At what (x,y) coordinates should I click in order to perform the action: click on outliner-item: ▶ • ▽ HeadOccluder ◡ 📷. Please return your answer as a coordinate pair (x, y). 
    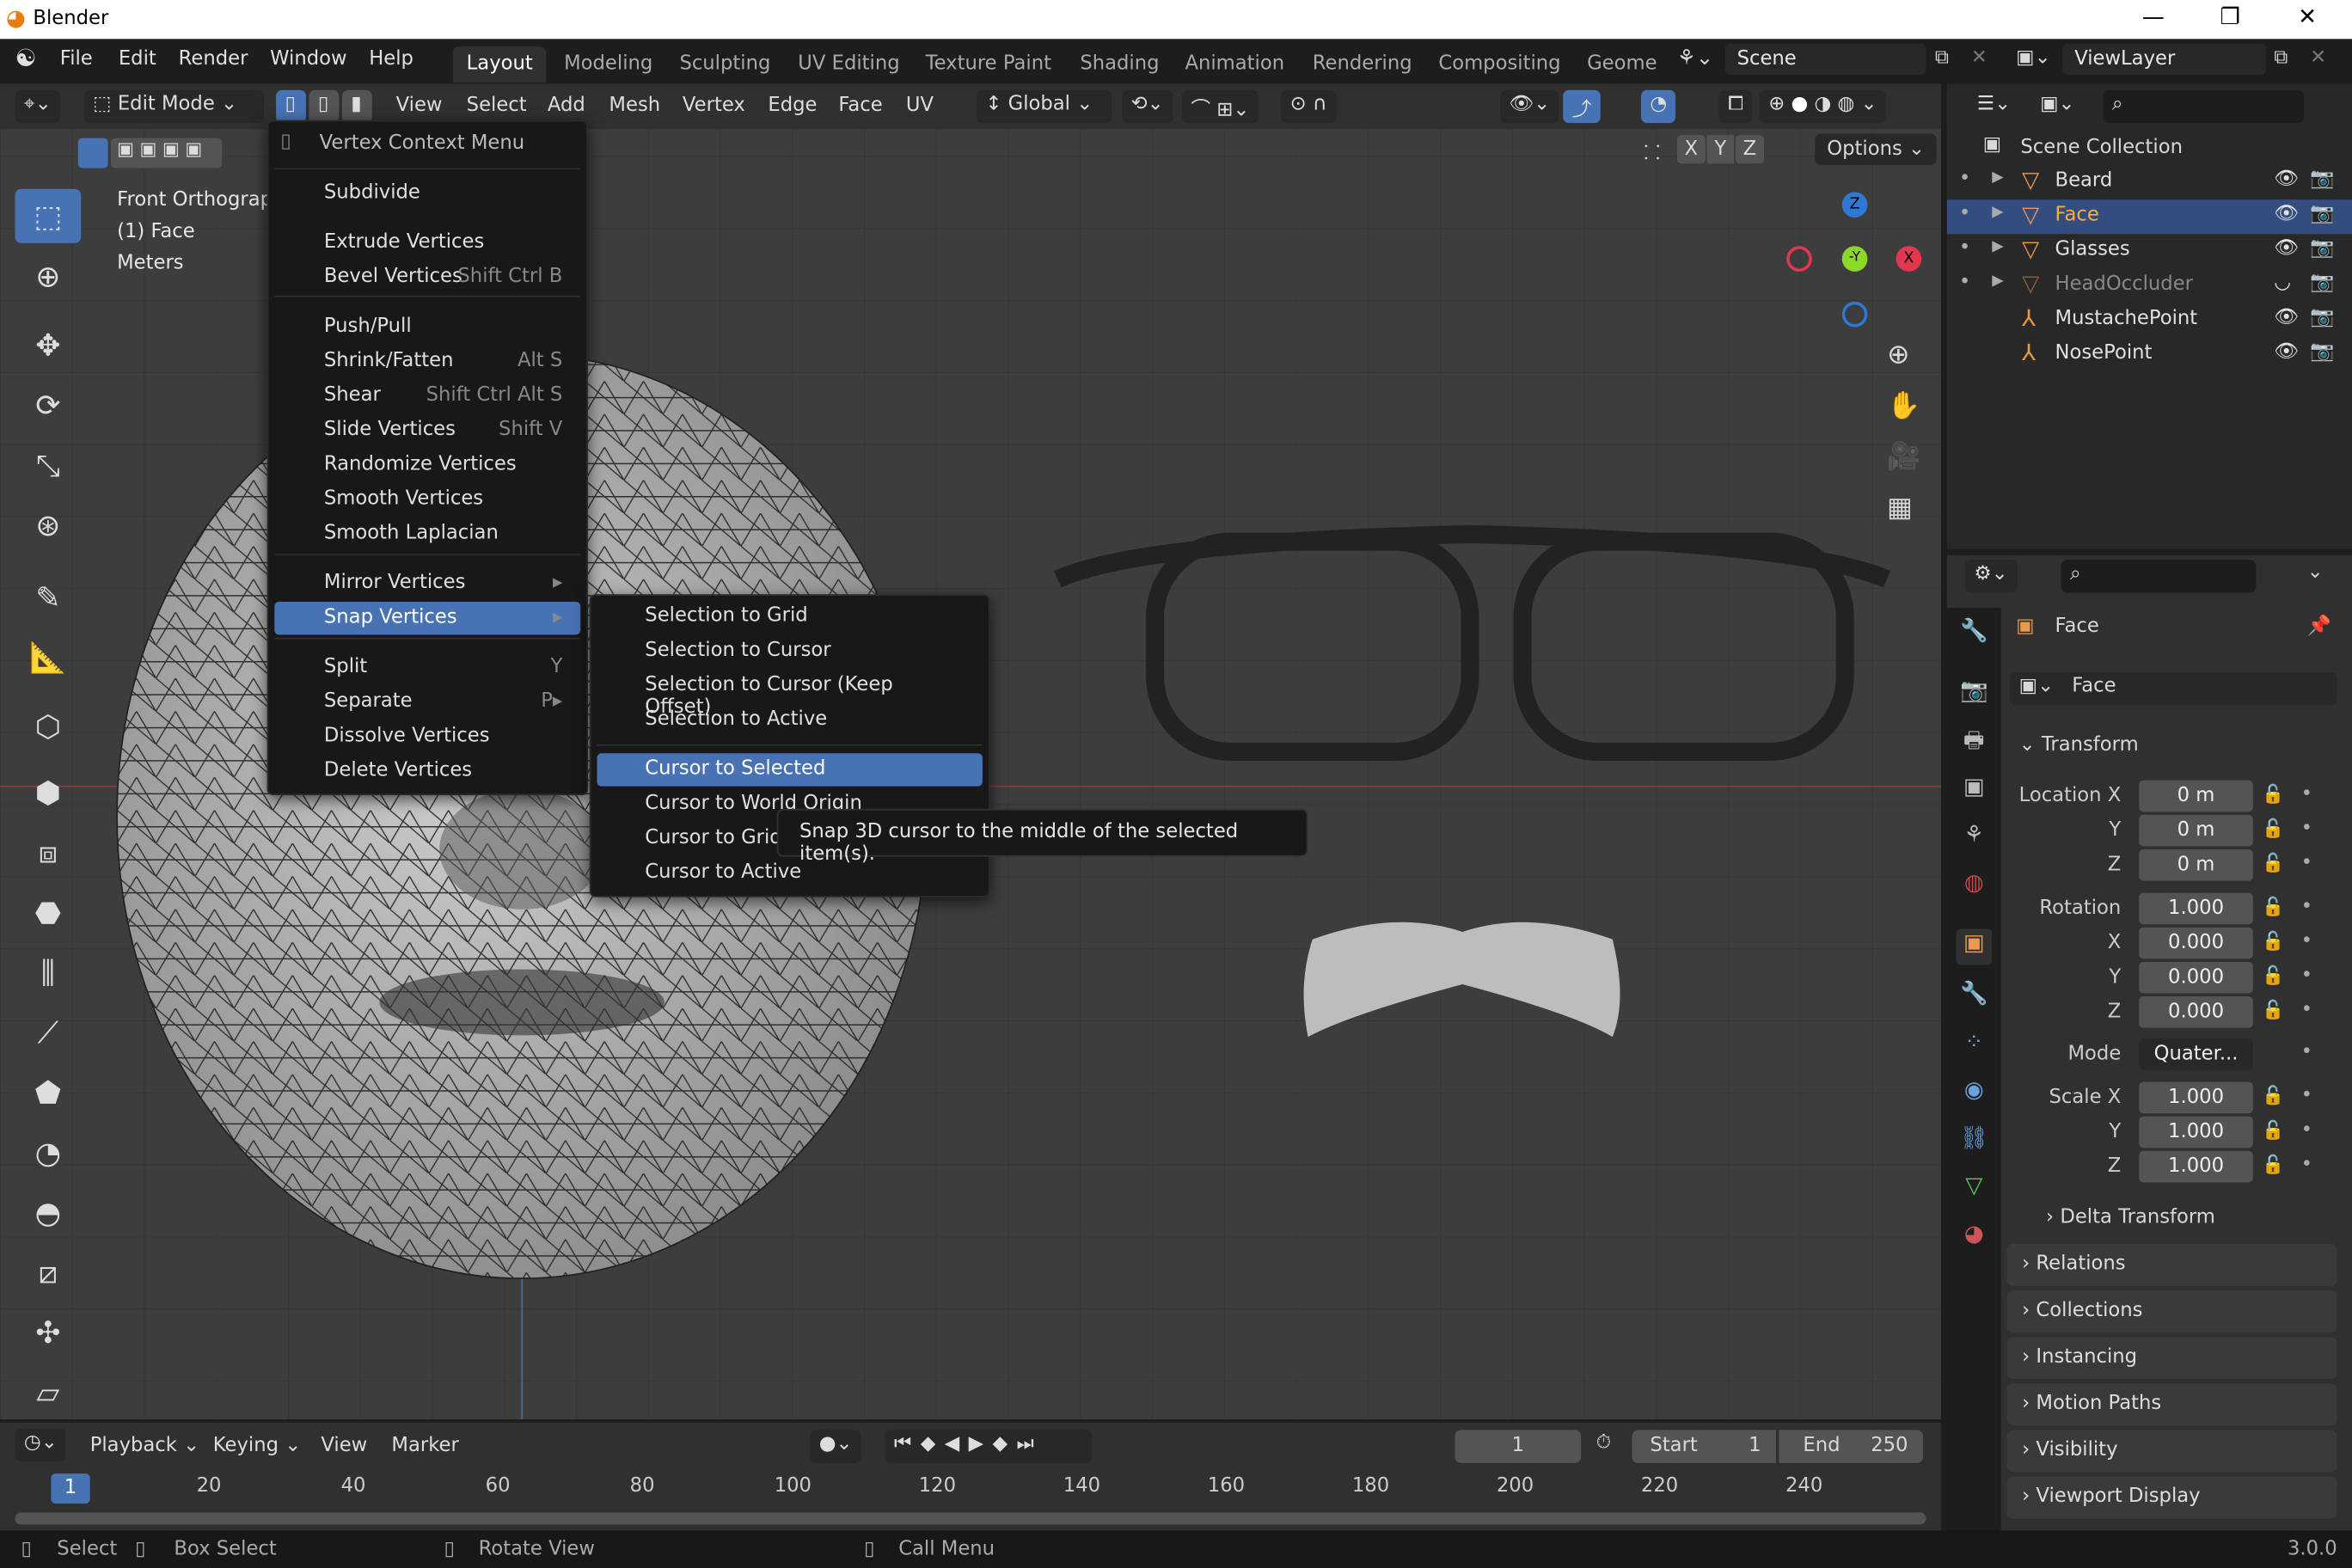
    Looking at the image, I should click on (2149, 285).